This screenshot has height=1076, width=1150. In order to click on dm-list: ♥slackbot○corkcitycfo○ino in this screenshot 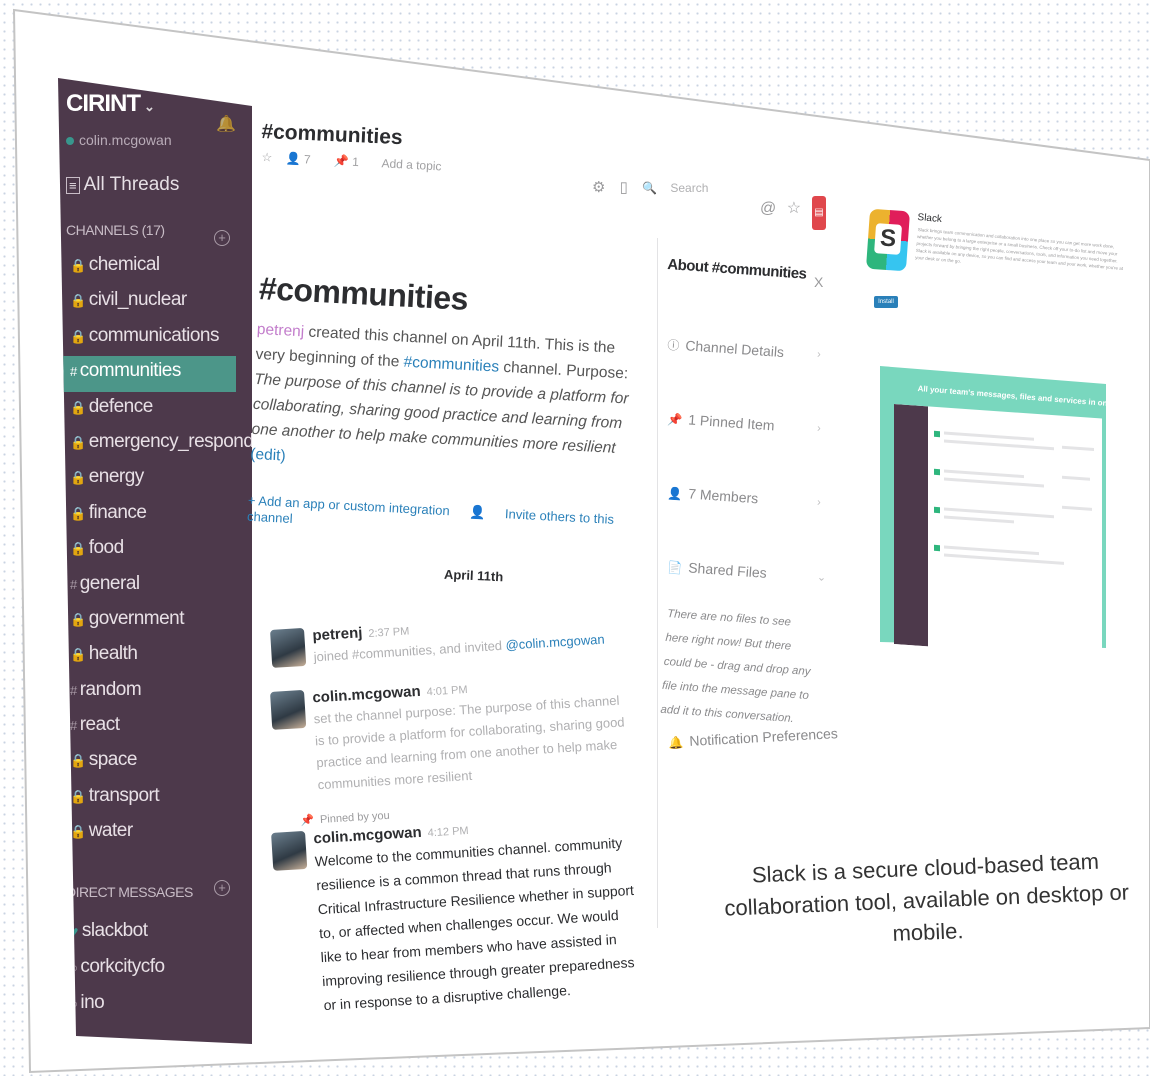, I will do `click(155, 970)`.